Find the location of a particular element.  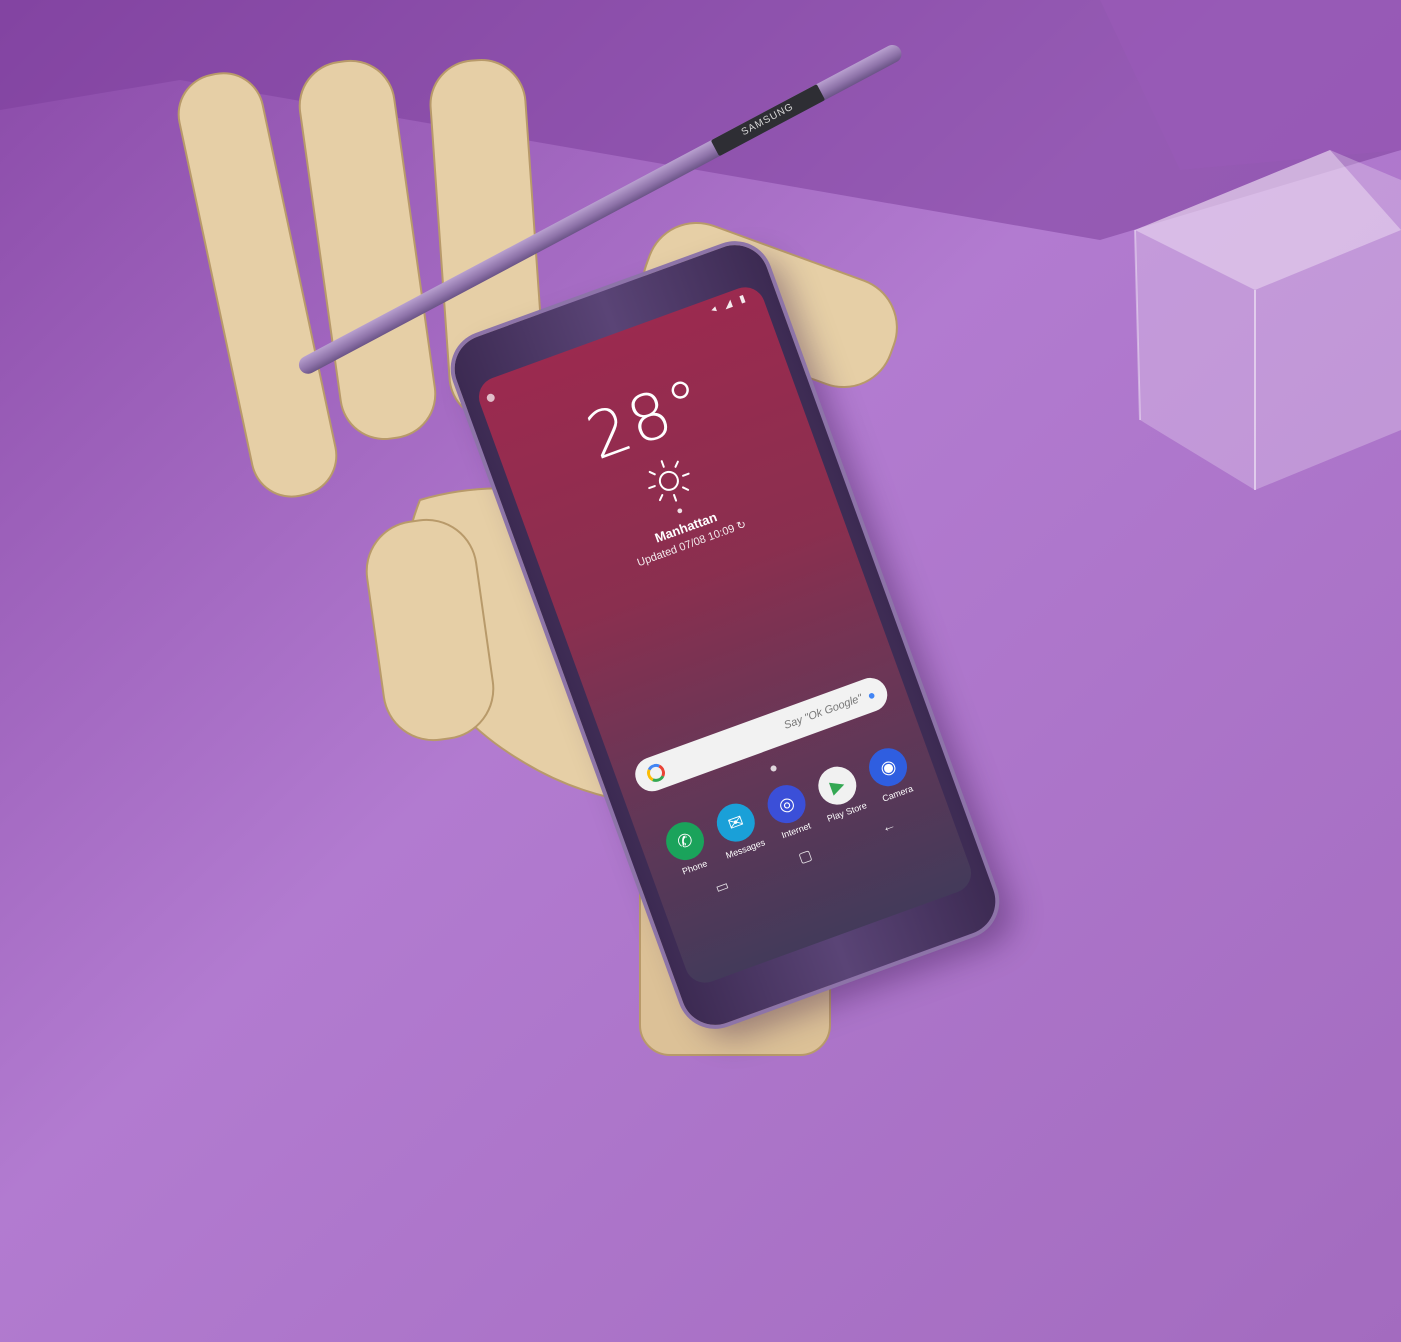

mic-icon: ● is located at coordinates (871, 694).